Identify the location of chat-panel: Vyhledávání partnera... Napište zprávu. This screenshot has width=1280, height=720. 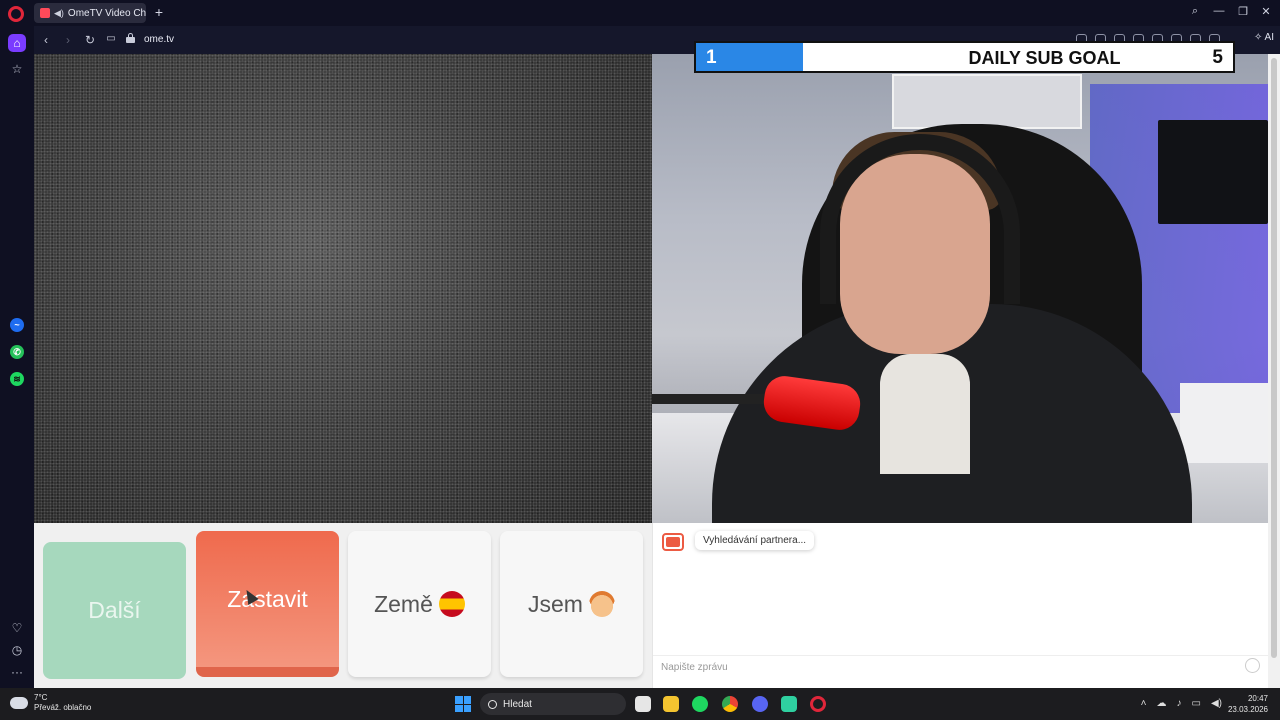
(960, 605).